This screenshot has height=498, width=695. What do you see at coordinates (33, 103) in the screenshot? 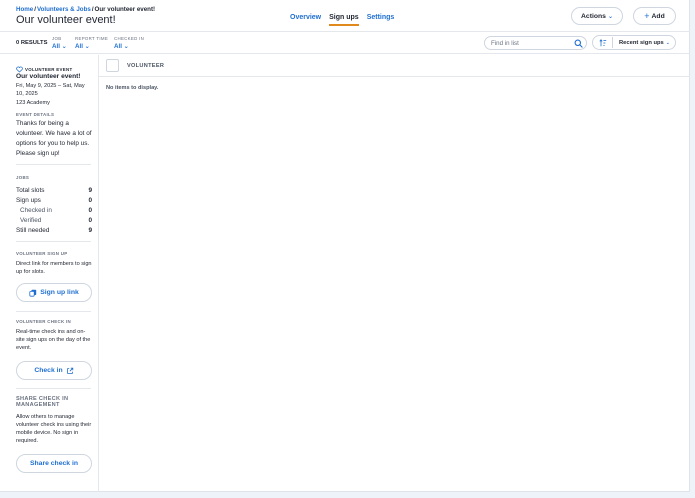
I see `event-location: 123 Academy` at bounding box center [33, 103].